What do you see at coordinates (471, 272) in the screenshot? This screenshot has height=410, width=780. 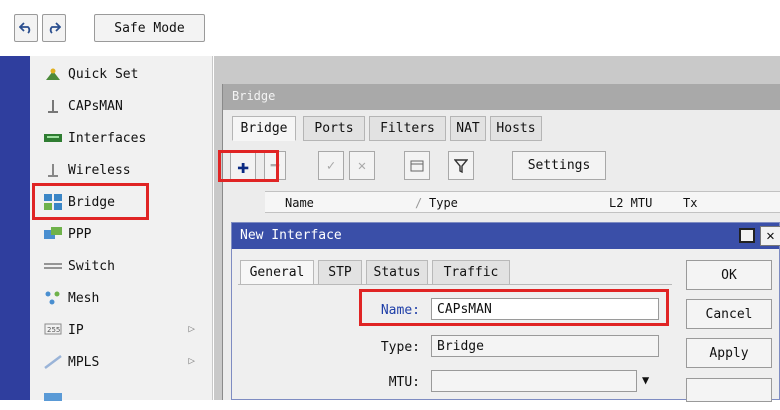 I see `tab-traffic: Traffic` at bounding box center [471, 272].